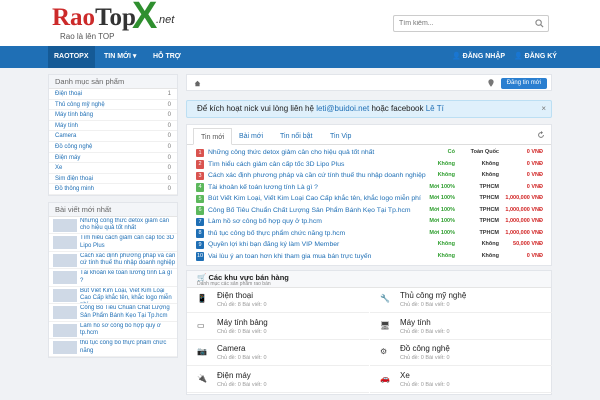 The width and height of the screenshot is (600, 400). What do you see at coordinates (242, 322) in the screenshot?
I see `sales-area-name: Máy tính bảng` at bounding box center [242, 322].